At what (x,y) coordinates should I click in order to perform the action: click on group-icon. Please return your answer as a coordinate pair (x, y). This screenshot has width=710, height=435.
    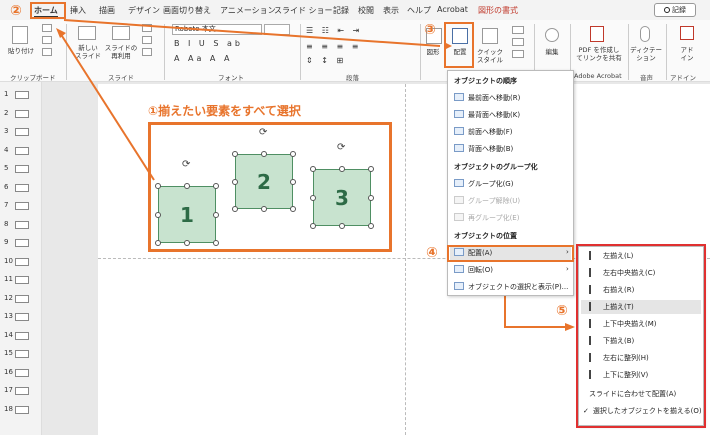
    Looking at the image, I should click on (459, 183).